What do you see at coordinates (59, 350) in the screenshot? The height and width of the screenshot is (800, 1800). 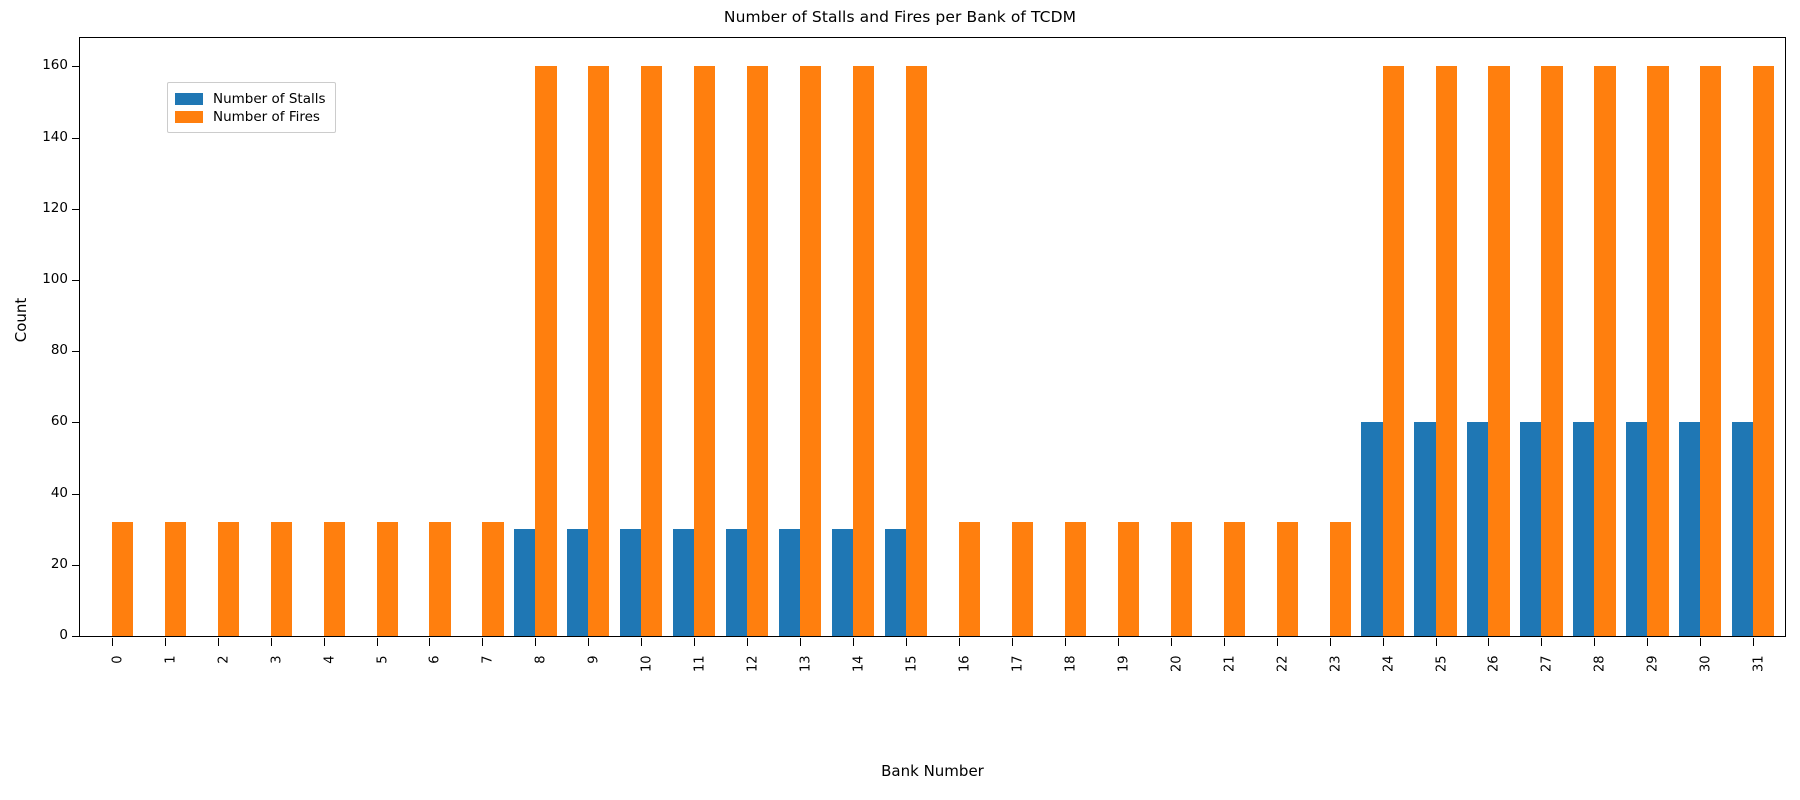 I see `y-tick-label: 80` at bounding box center [59, 350].